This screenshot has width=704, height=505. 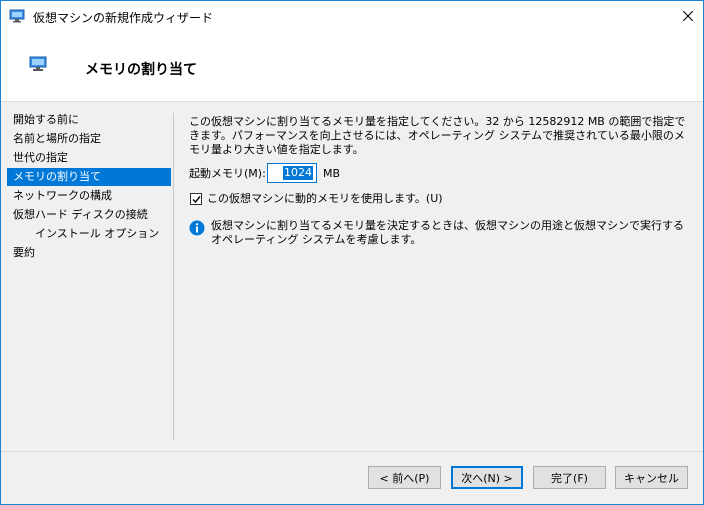 I want to click on step-memory: メモリの割り当て, so click(x=89, y=177).